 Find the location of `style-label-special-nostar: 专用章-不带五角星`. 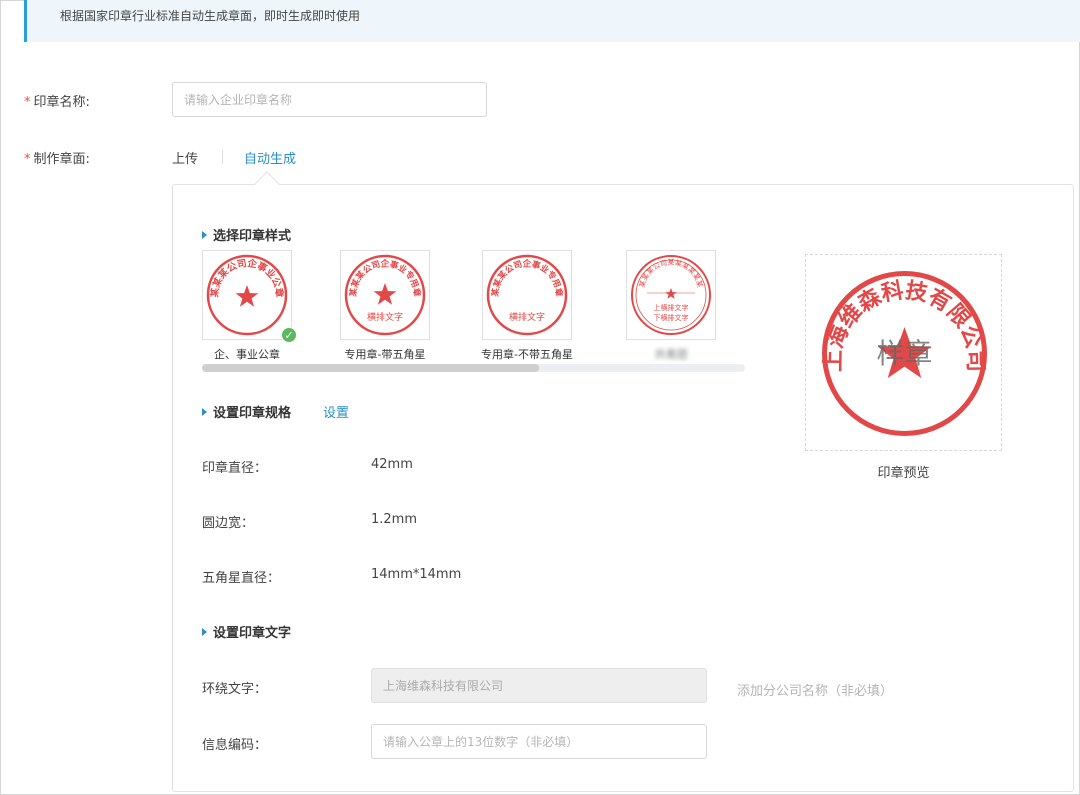

style-label-special-nostar: 专用章-不带五角星 is located at coordinates (527, 354).